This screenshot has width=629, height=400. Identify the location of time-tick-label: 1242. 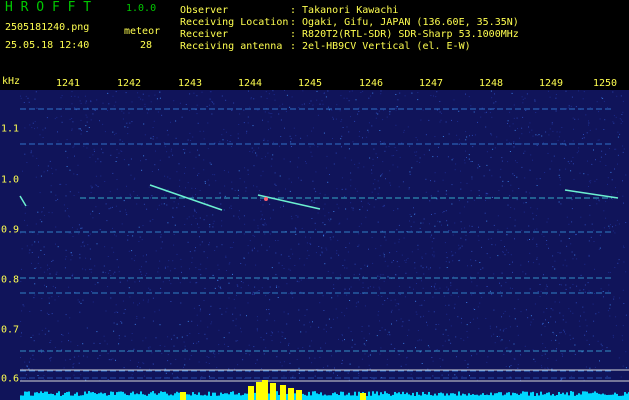
(129, 83).